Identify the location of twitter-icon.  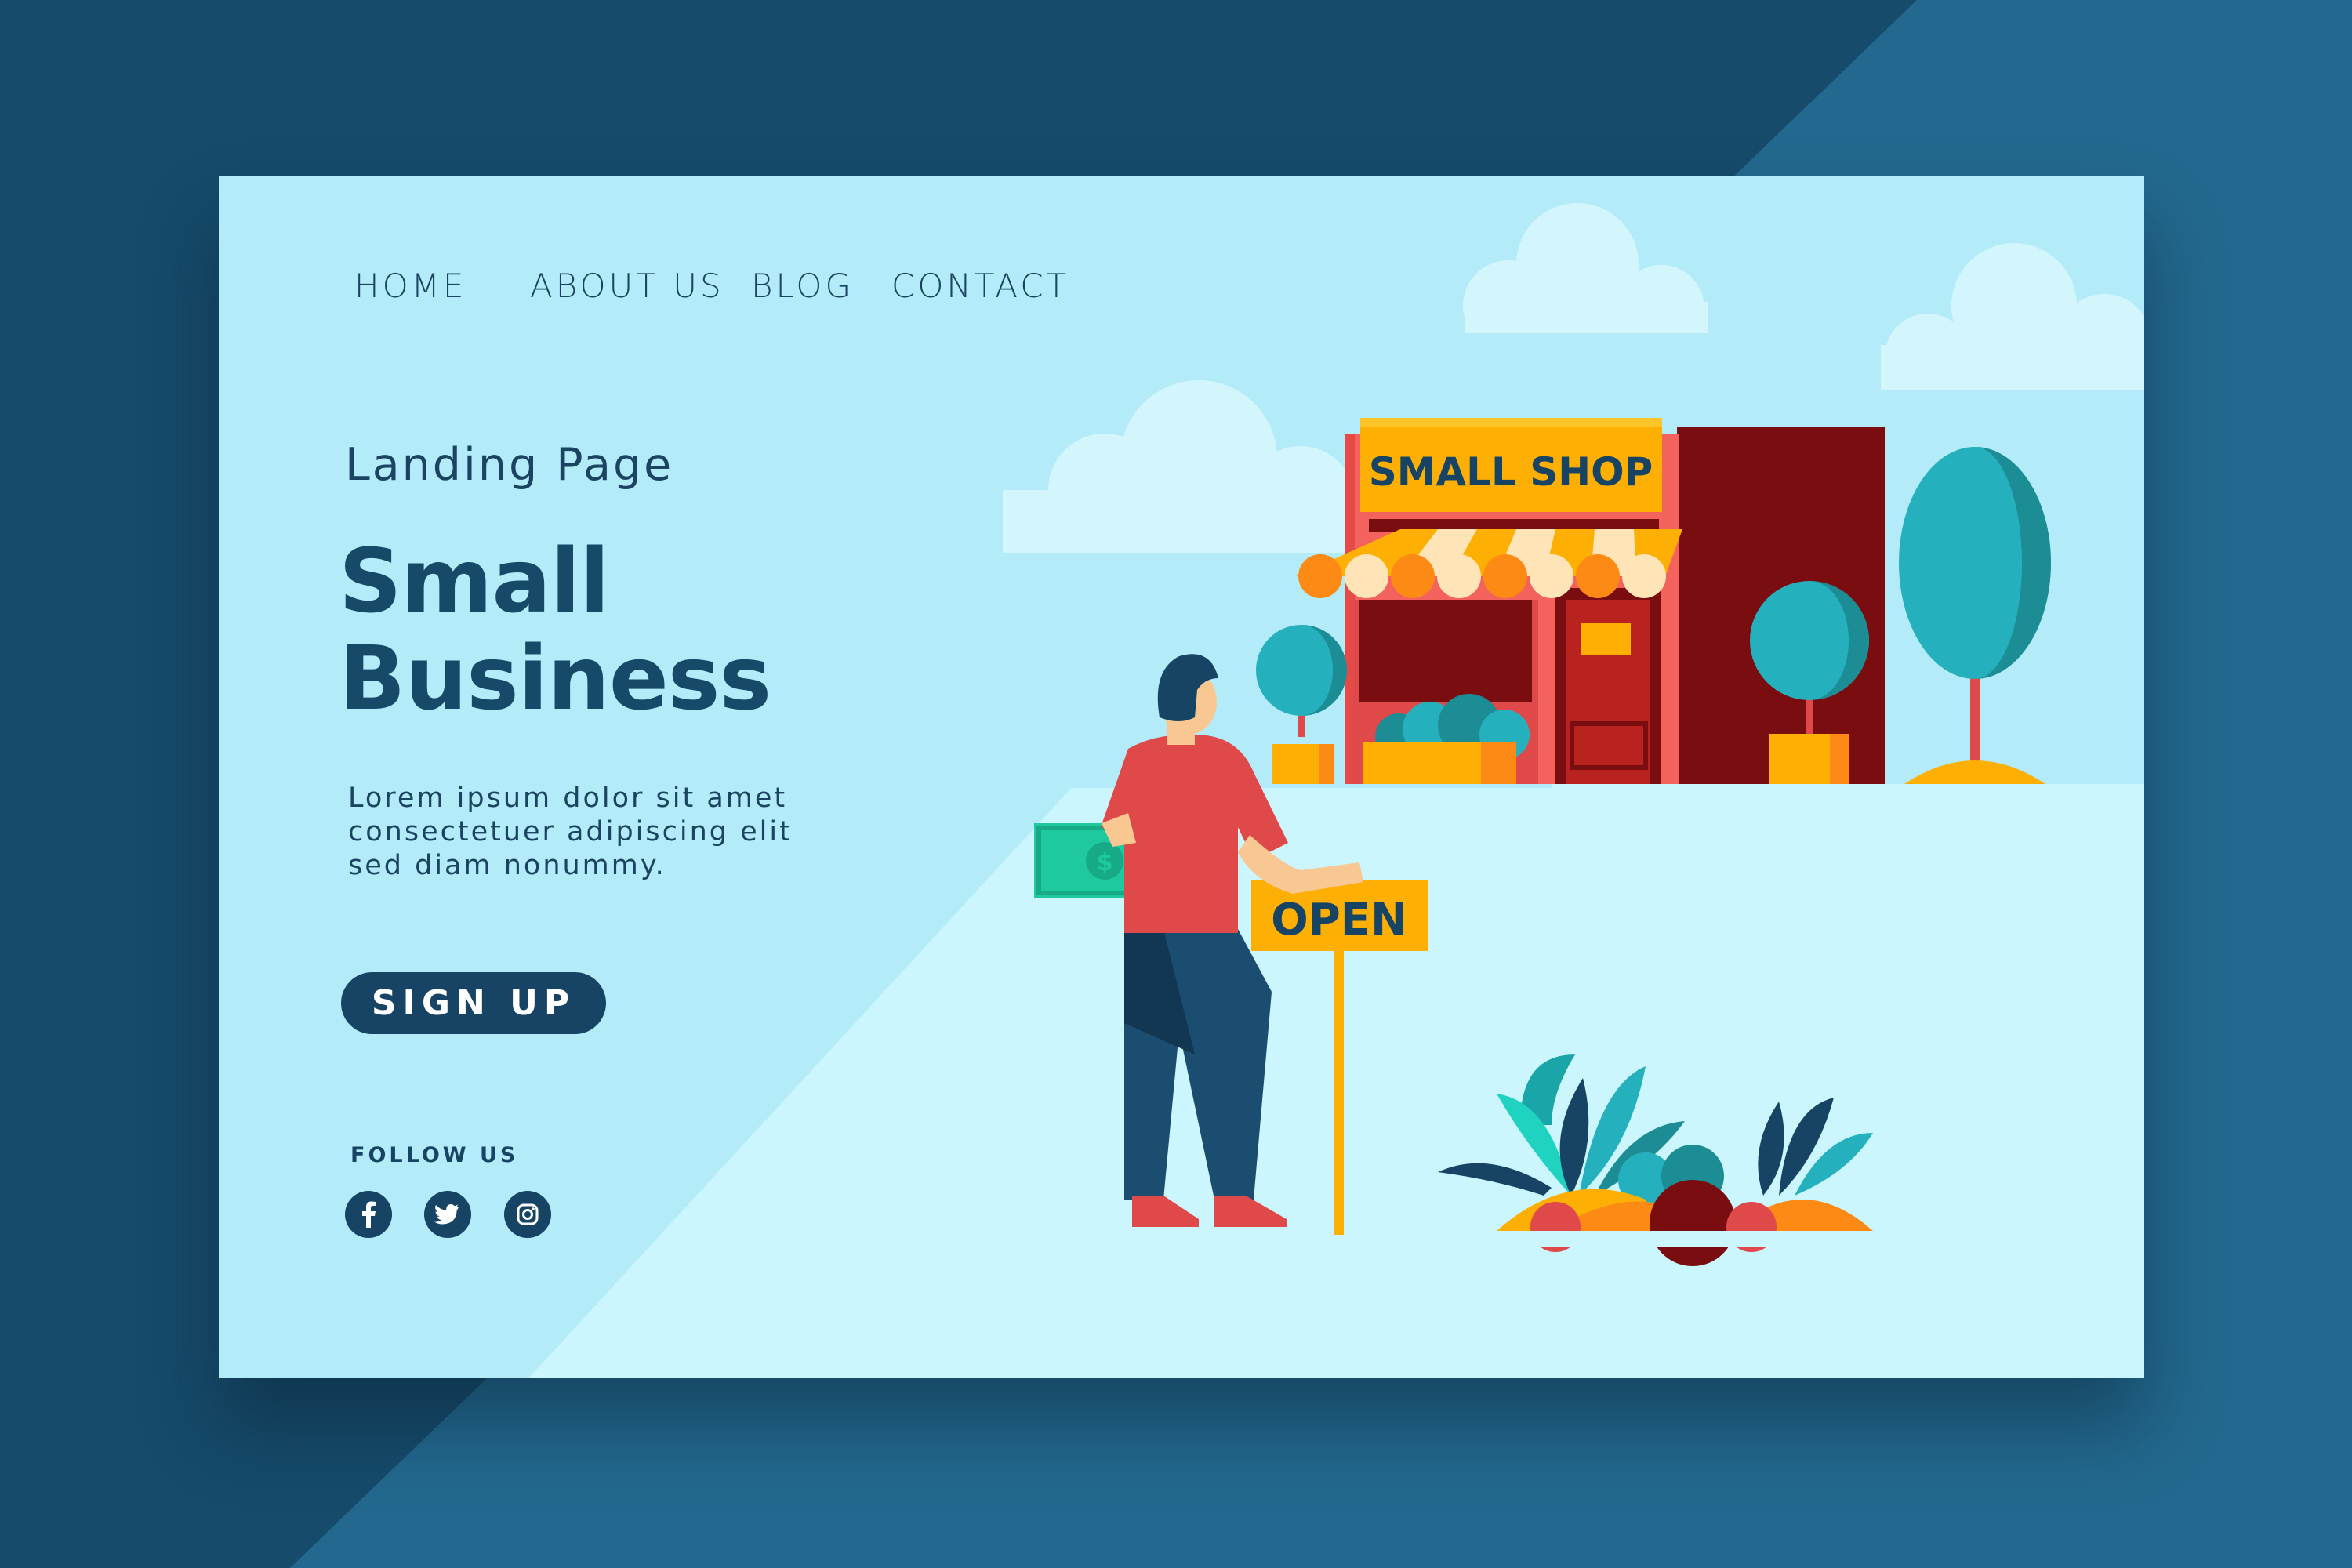
(447, 1214).